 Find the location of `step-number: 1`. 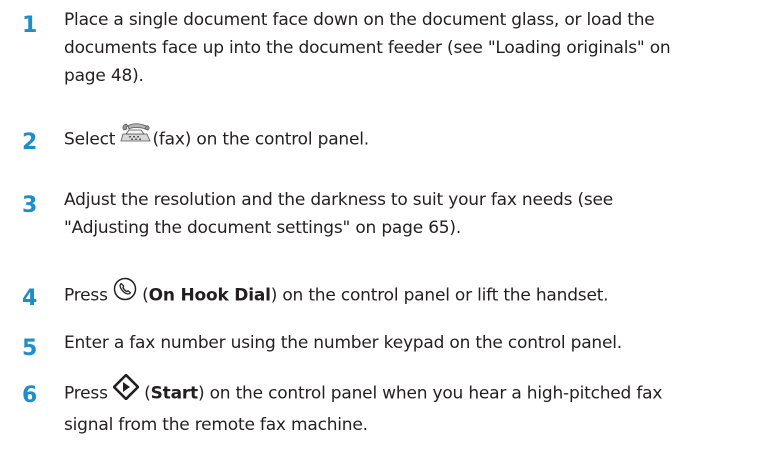

step-number: 1 is located at coordinates (30, 25).